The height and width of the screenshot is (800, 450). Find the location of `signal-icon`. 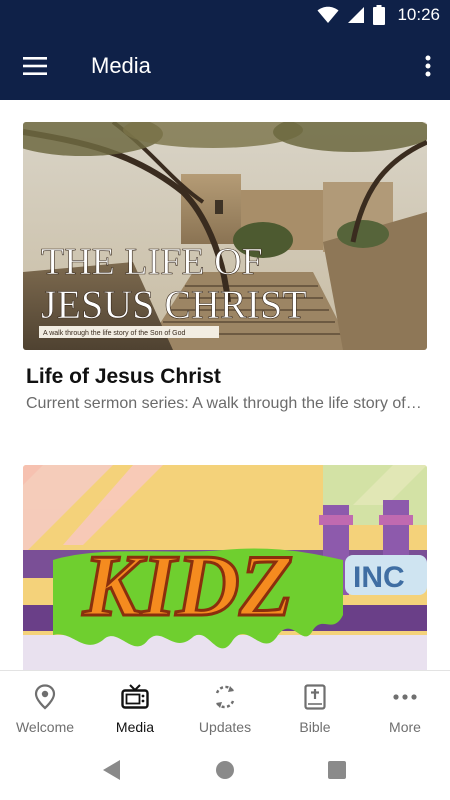

signal-icon is located at coordinates (356, 15).